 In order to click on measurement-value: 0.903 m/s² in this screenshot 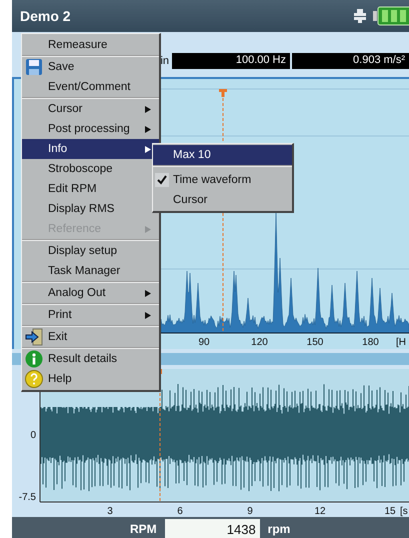, I will do `click(350, 61)`.